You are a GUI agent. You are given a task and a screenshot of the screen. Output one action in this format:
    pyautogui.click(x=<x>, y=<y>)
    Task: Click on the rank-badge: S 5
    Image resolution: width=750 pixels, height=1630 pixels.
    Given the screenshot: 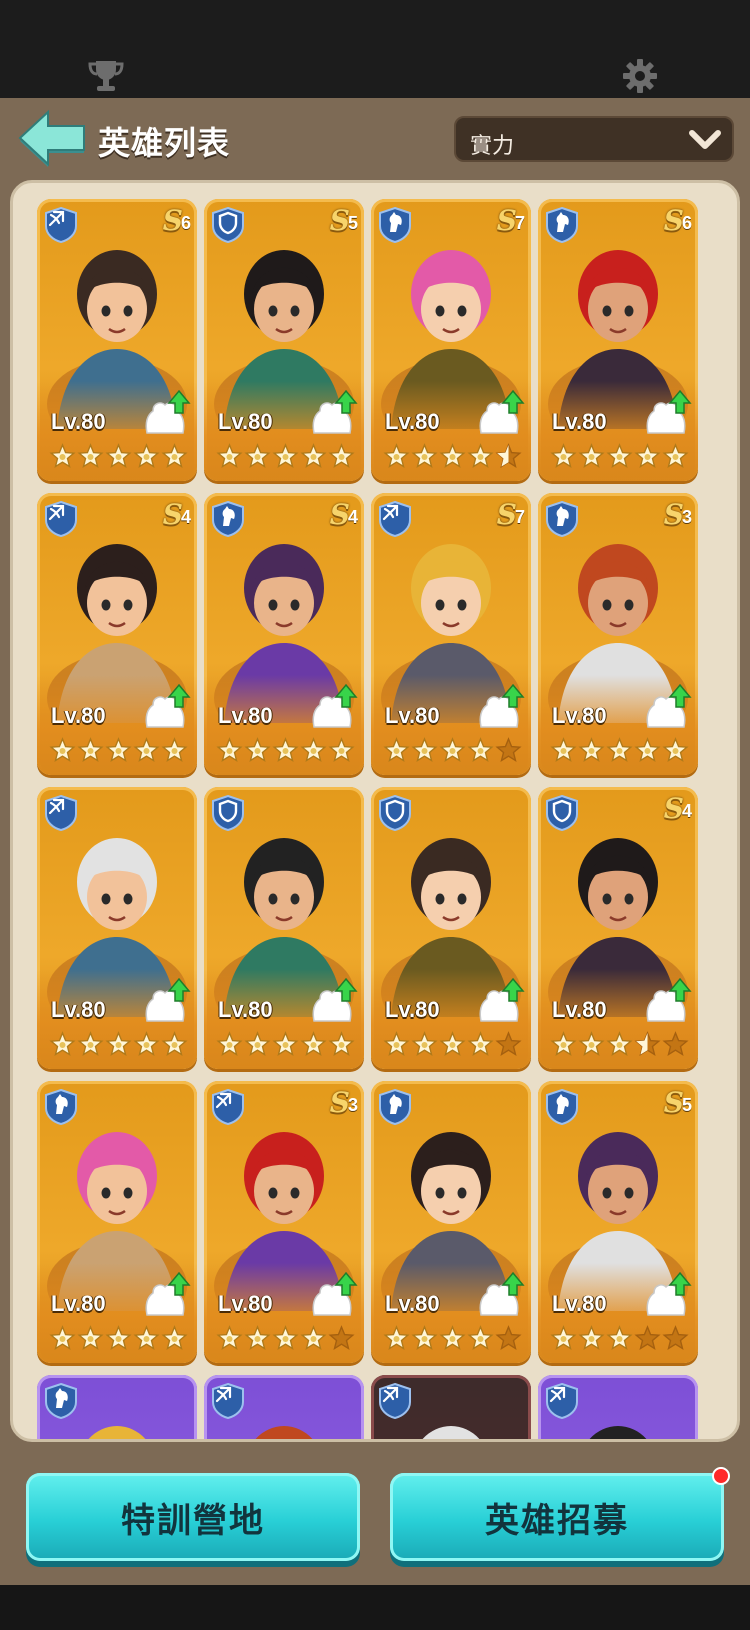 What is the action you would take?
    pyautogui.click(x=343, y=220)
    